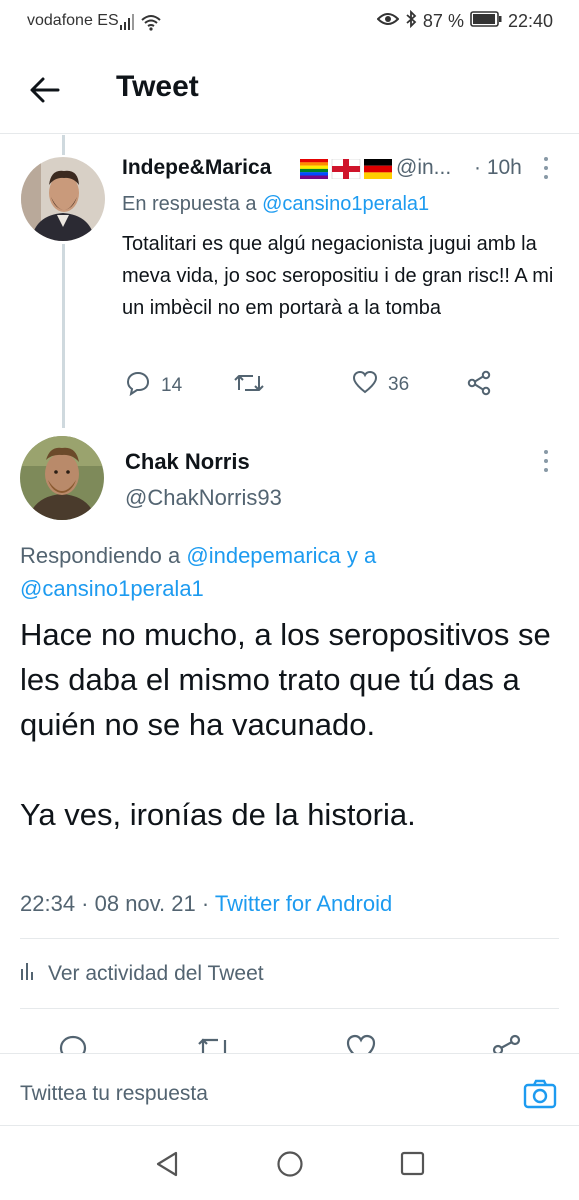 This screenshot has height=1200, width=579. Describe the element at coordinates (187, 462) in the screenshot. I see `author-name: Chak Norris` at that location.